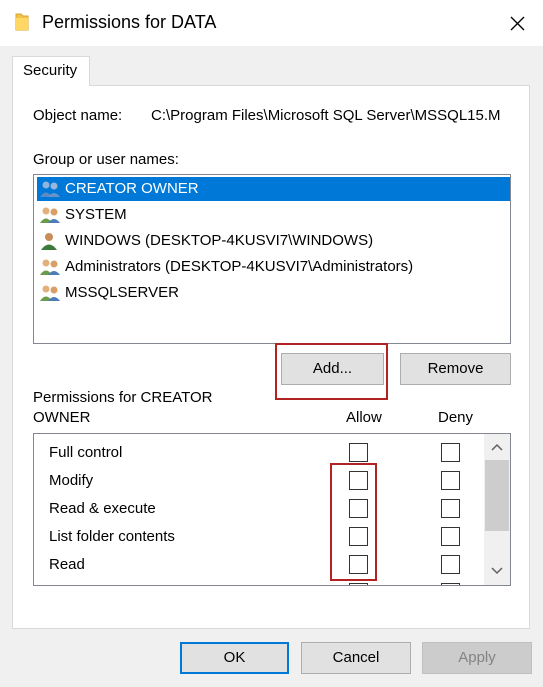 This screenshot has width=543, height=687. I want to click on close-icon, so click(517, 23).